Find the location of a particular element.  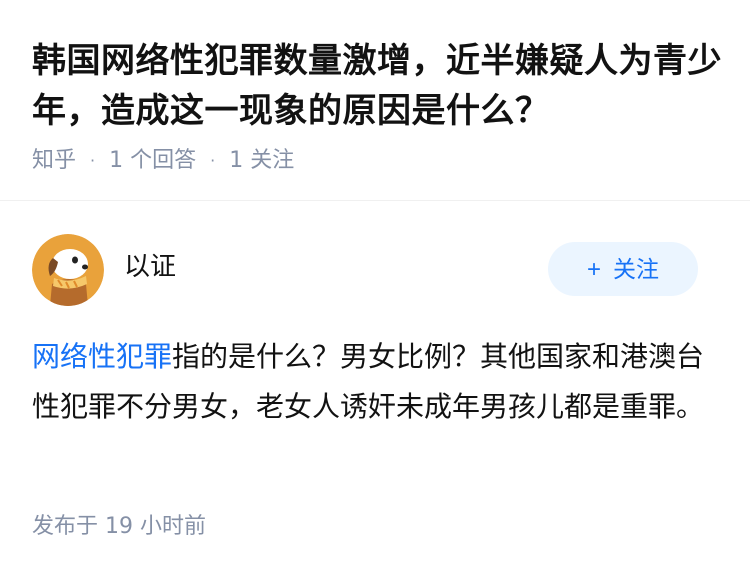

follow-button: + 关注 is located at coordinates (623, 269).